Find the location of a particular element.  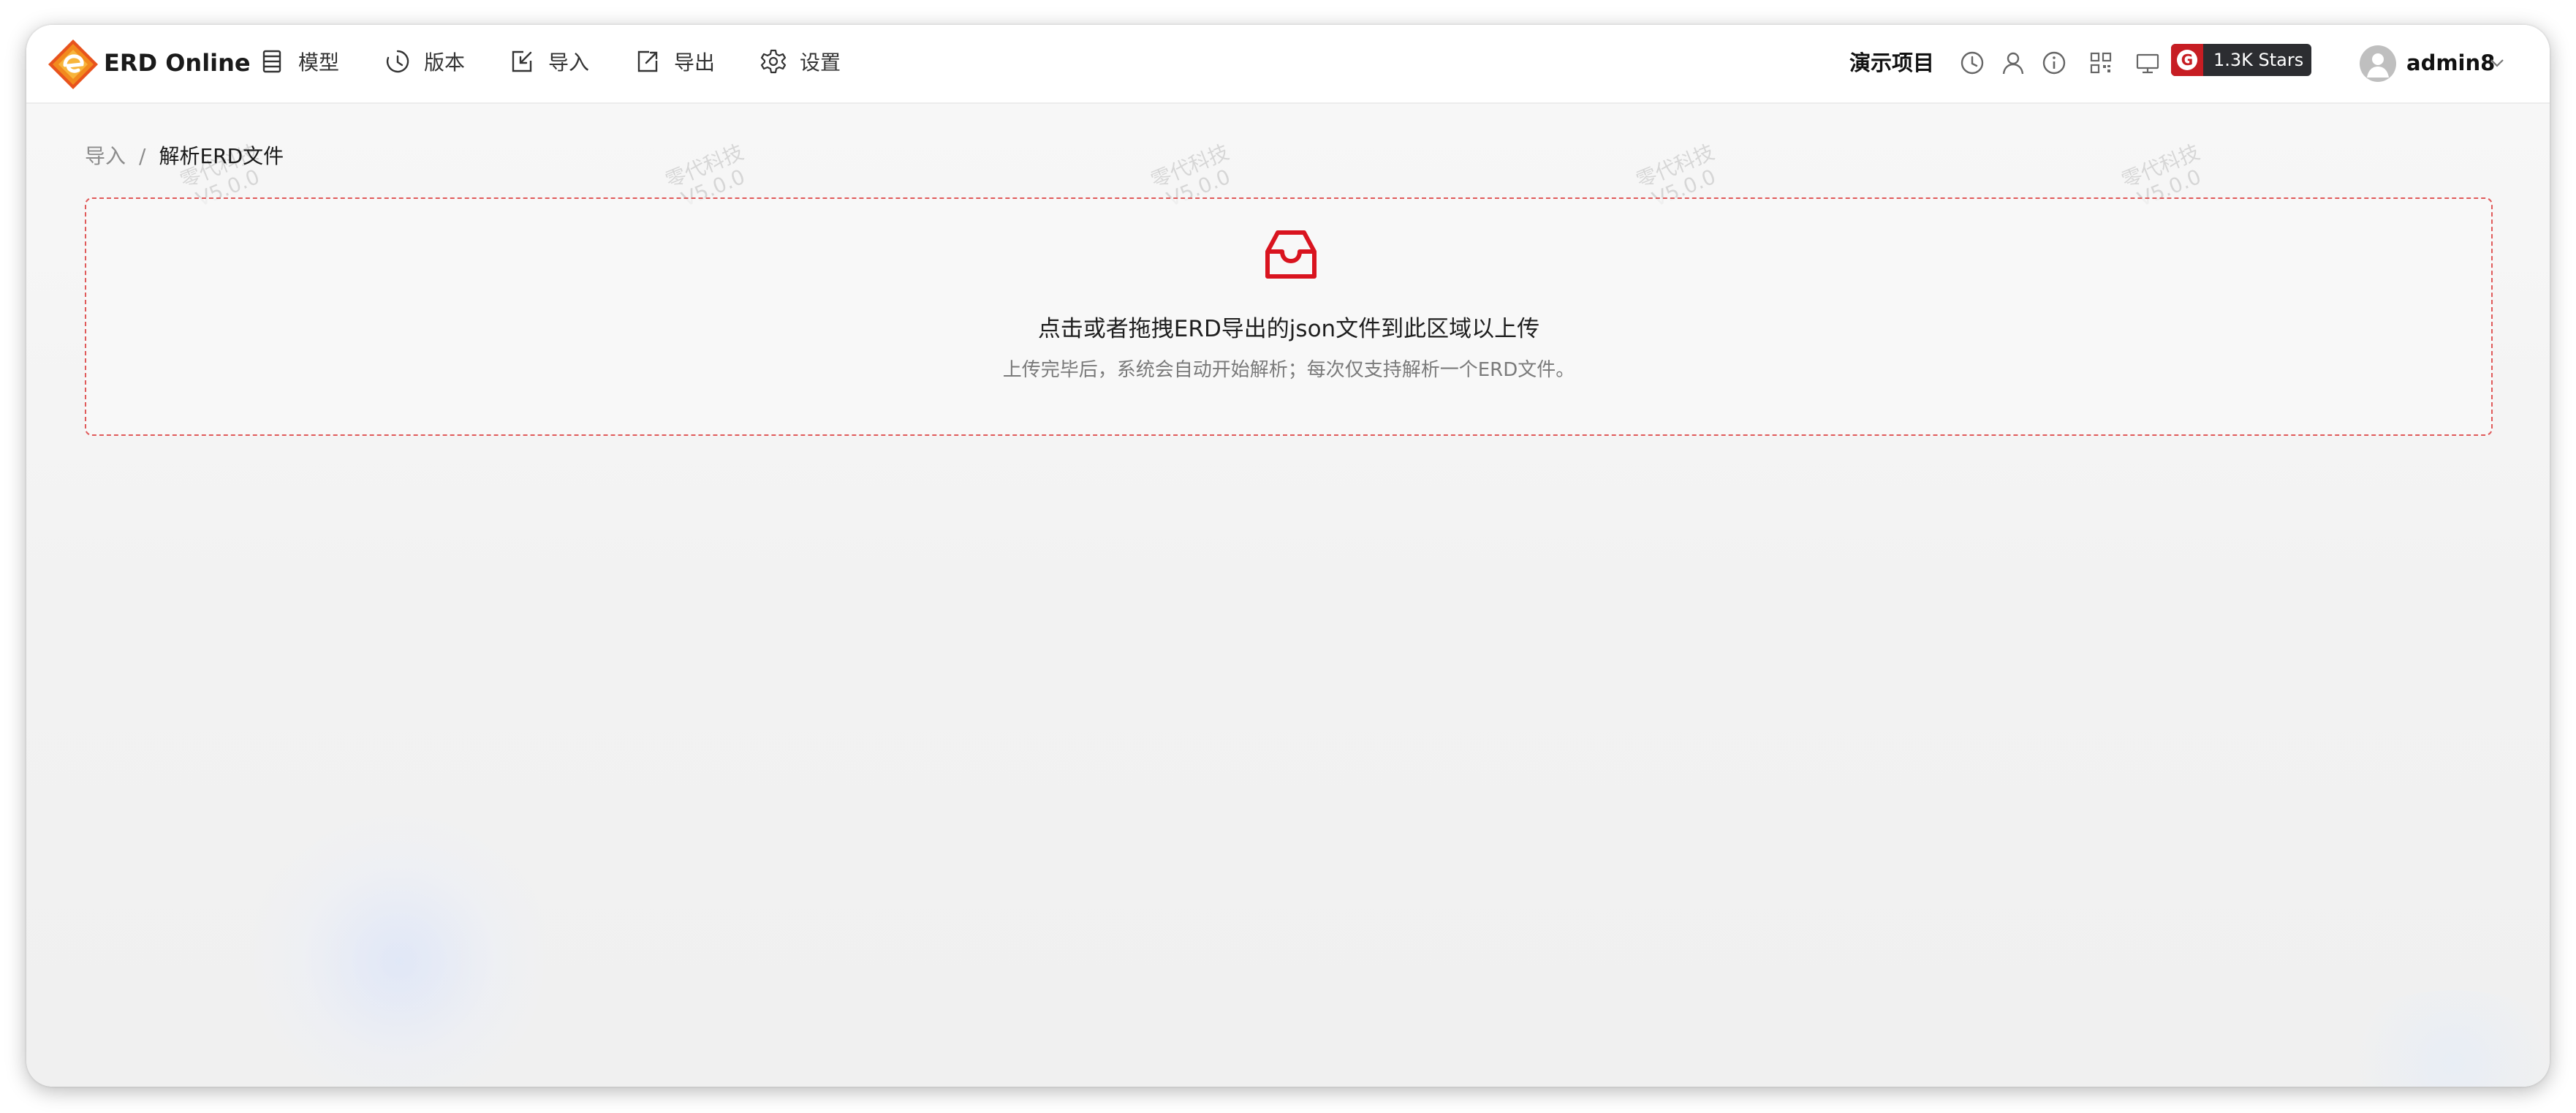

nav-item-version: 版本 is located at coordinates (424, 62).